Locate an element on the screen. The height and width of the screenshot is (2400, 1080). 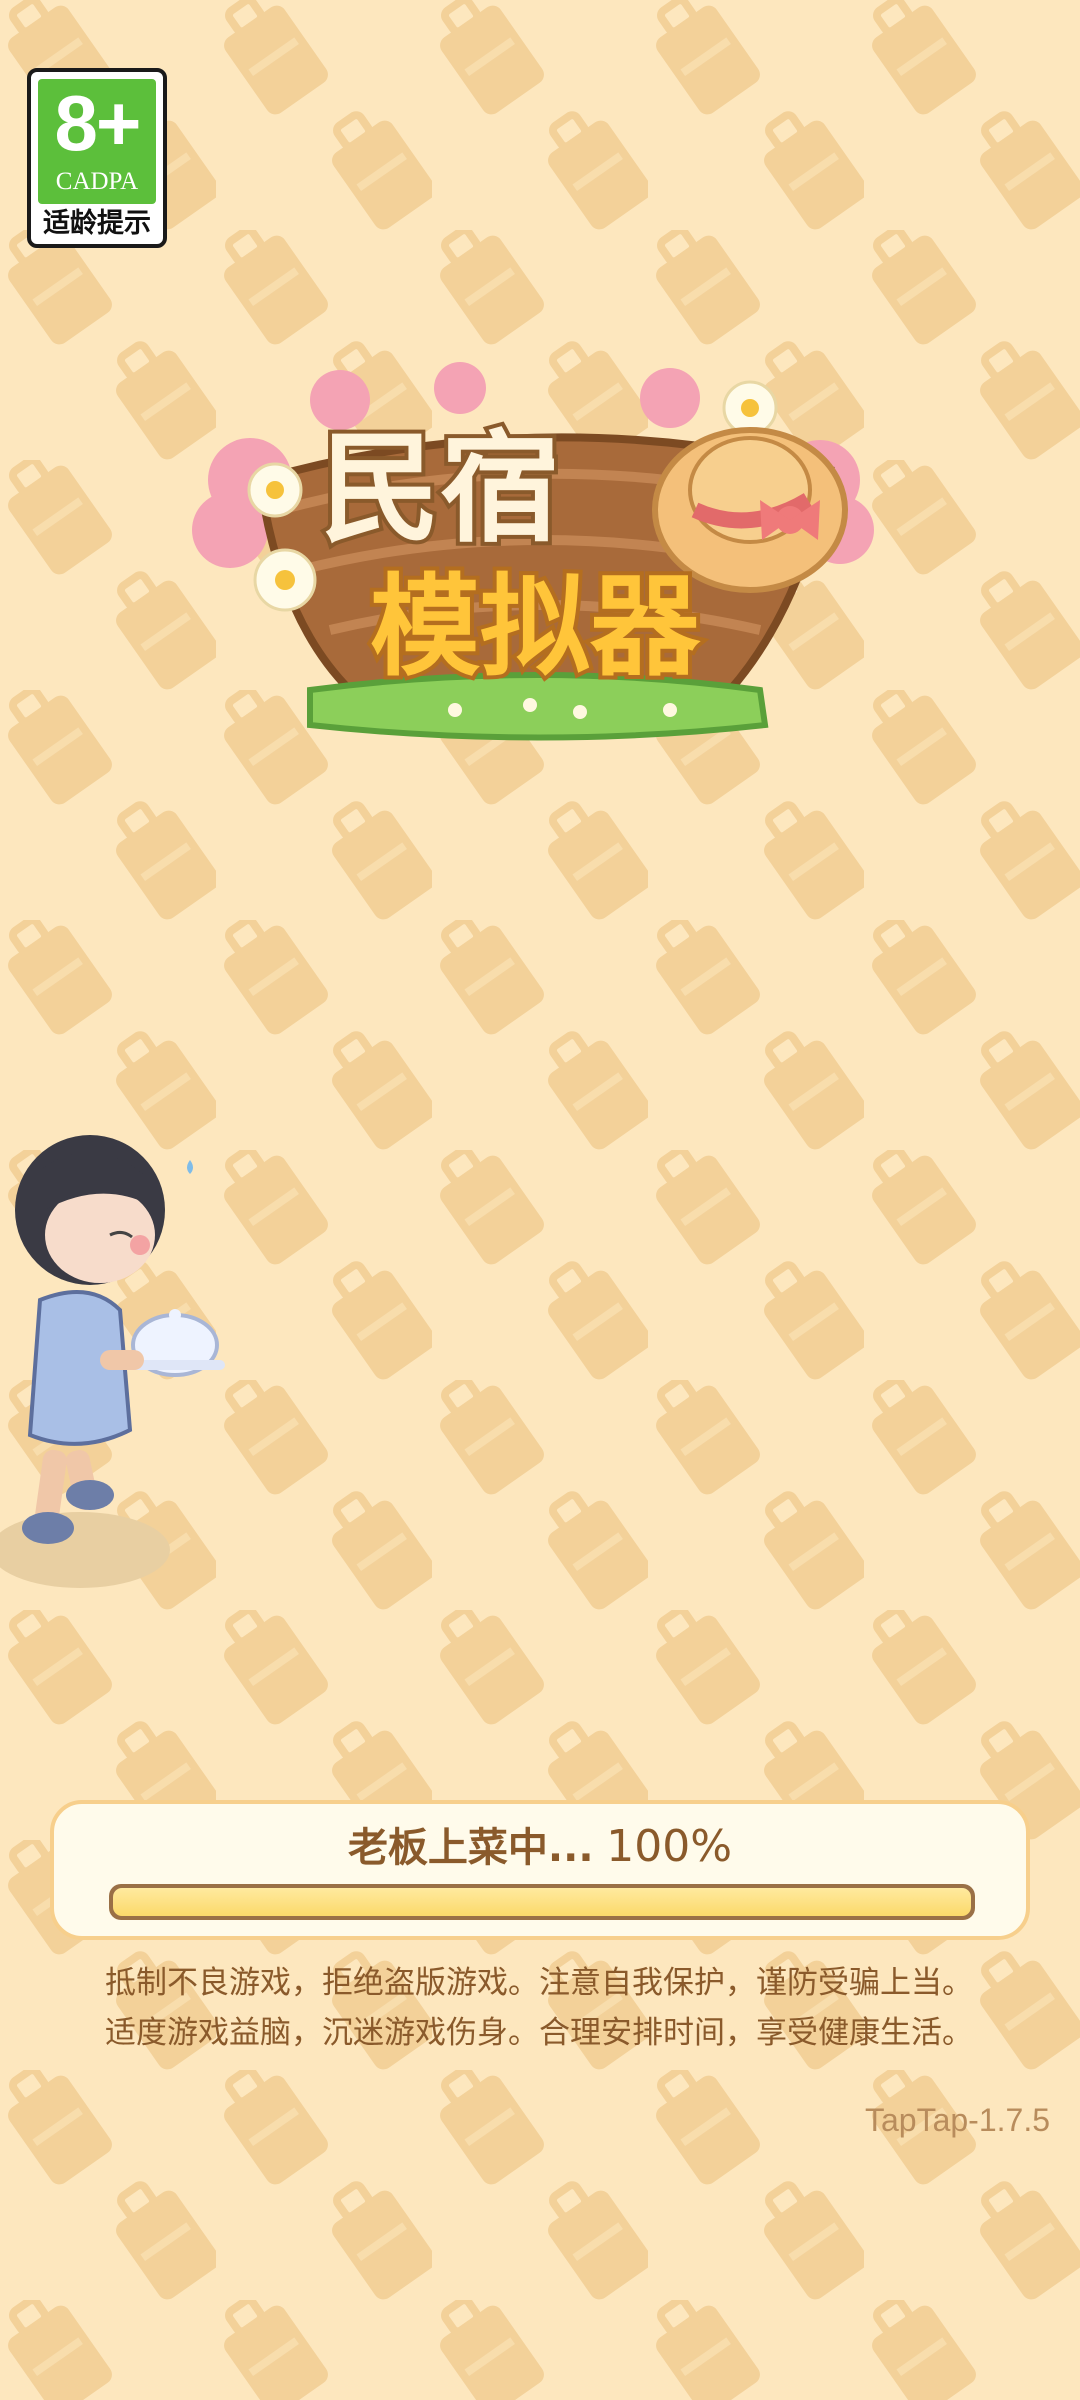
loading-status: 老板上菜中... 100% is located at coordinates (540, 1847).